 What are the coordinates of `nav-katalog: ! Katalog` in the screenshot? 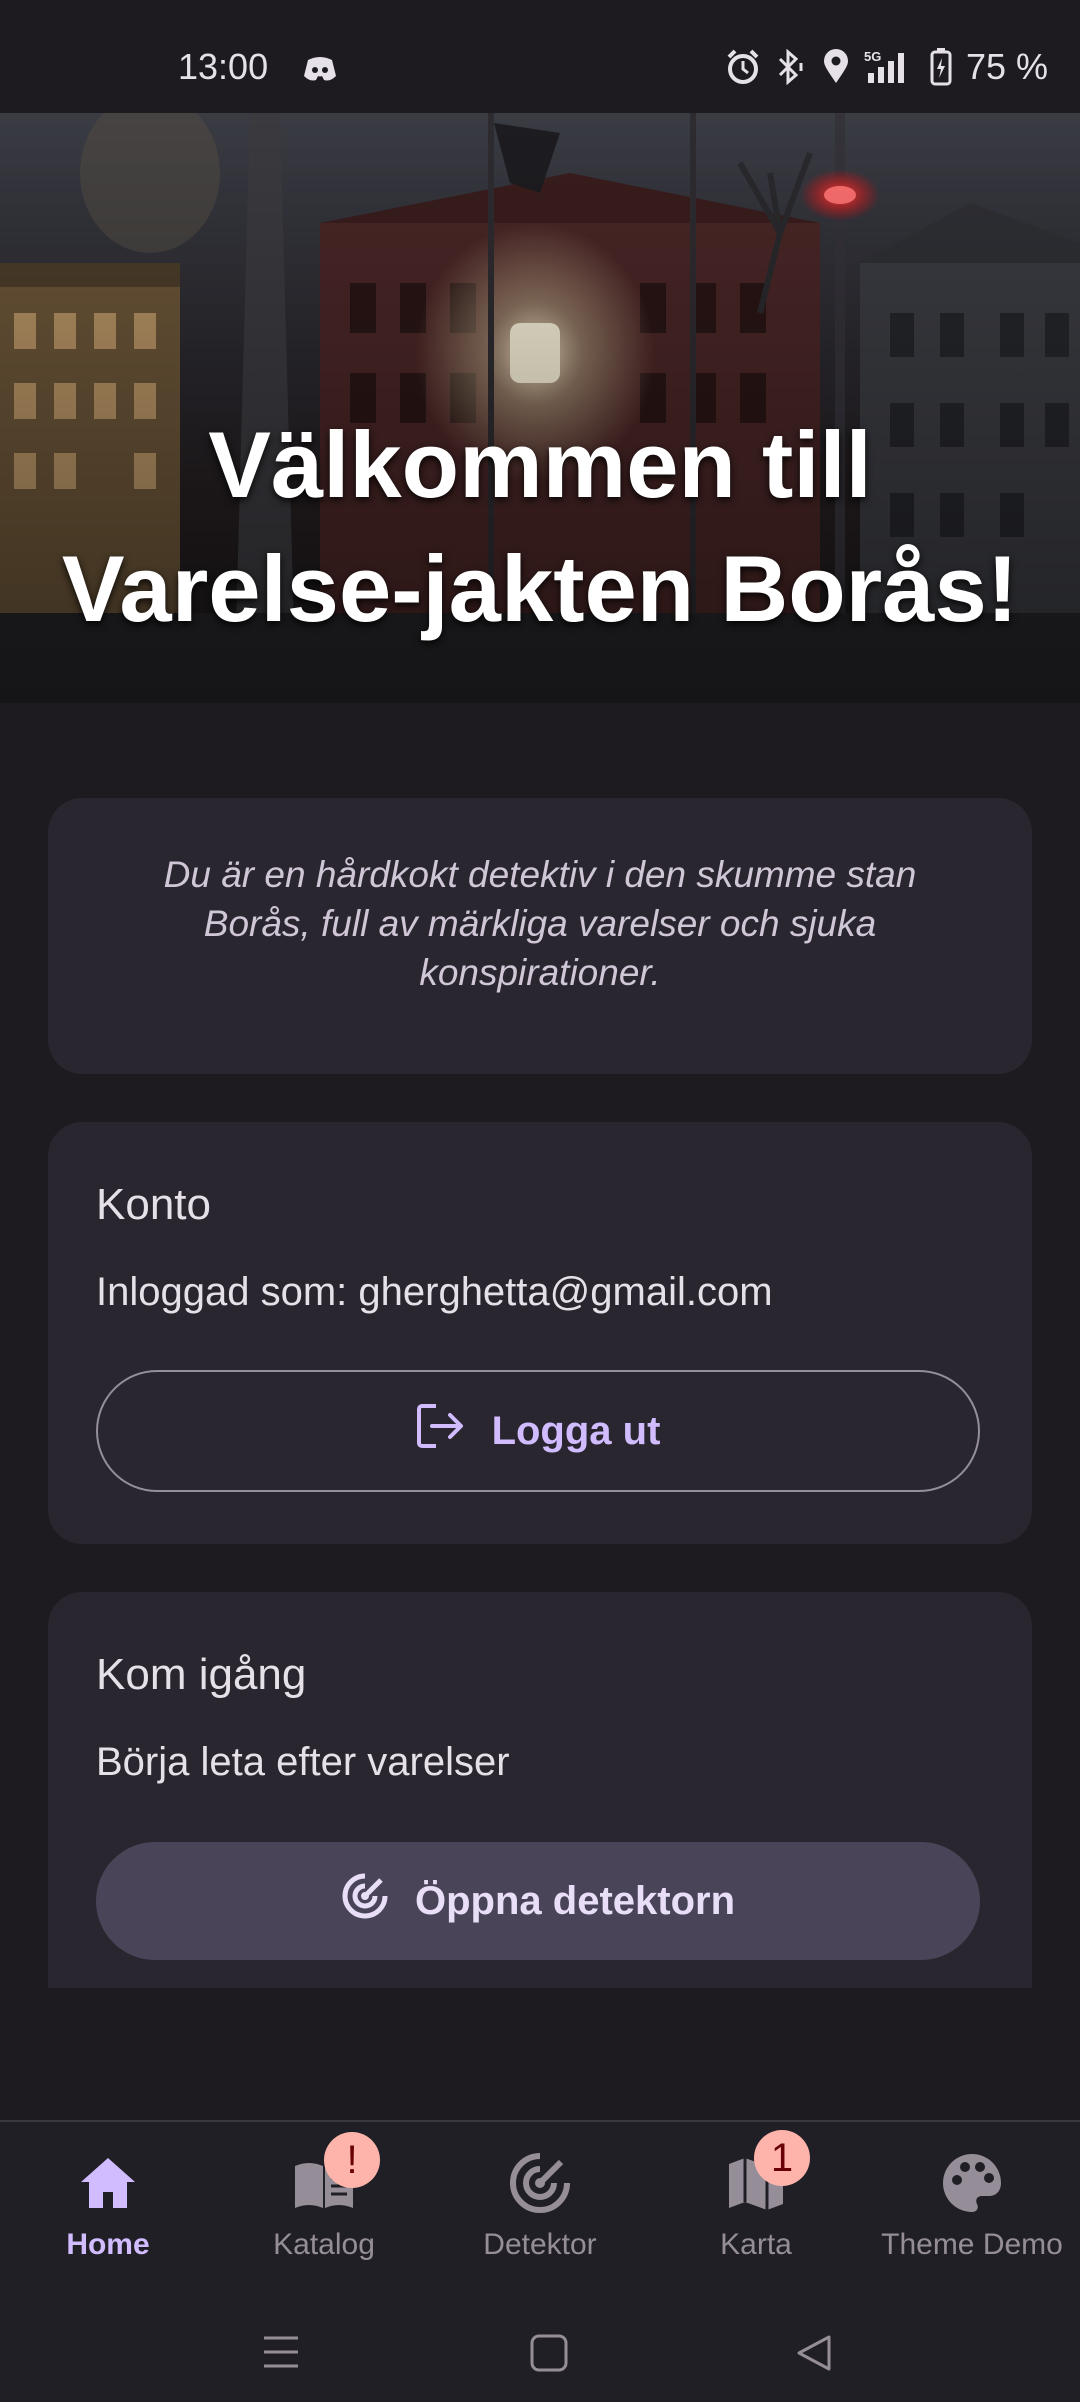 It's located at (324, 2217).